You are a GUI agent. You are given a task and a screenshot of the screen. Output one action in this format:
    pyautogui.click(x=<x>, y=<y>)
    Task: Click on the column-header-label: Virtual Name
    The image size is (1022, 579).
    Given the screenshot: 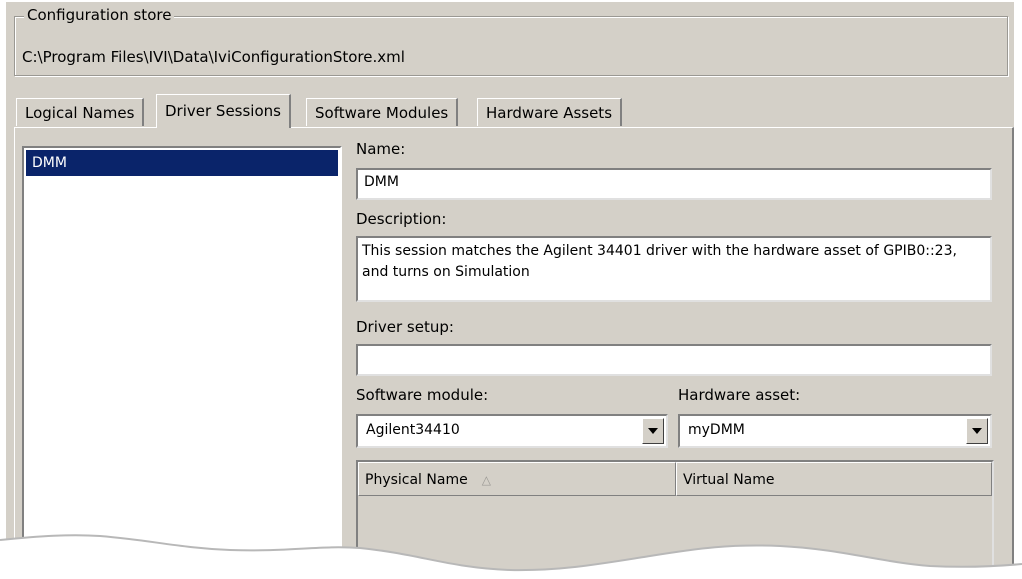 What is the action you would take?
    pyautogui.click(x=729, y=480)
    